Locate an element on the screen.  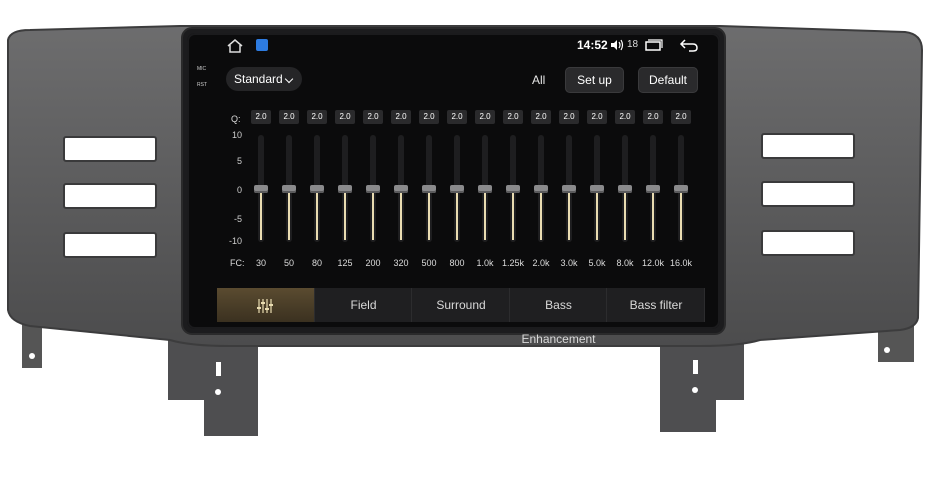
setup-button: Set up is located at coordinates (594, 80).